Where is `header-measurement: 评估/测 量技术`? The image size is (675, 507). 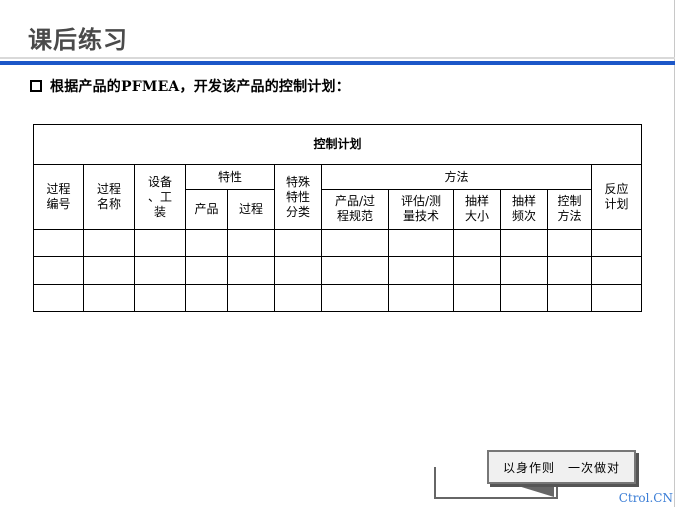 header-measurement: 评估/测 量技术 is located at coordinates (421, 209).